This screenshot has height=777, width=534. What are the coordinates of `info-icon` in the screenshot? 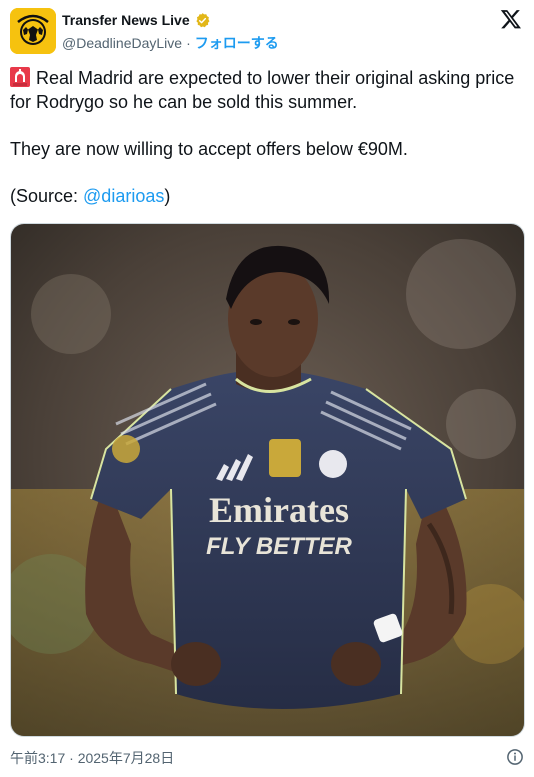 It's located at (515, 757).